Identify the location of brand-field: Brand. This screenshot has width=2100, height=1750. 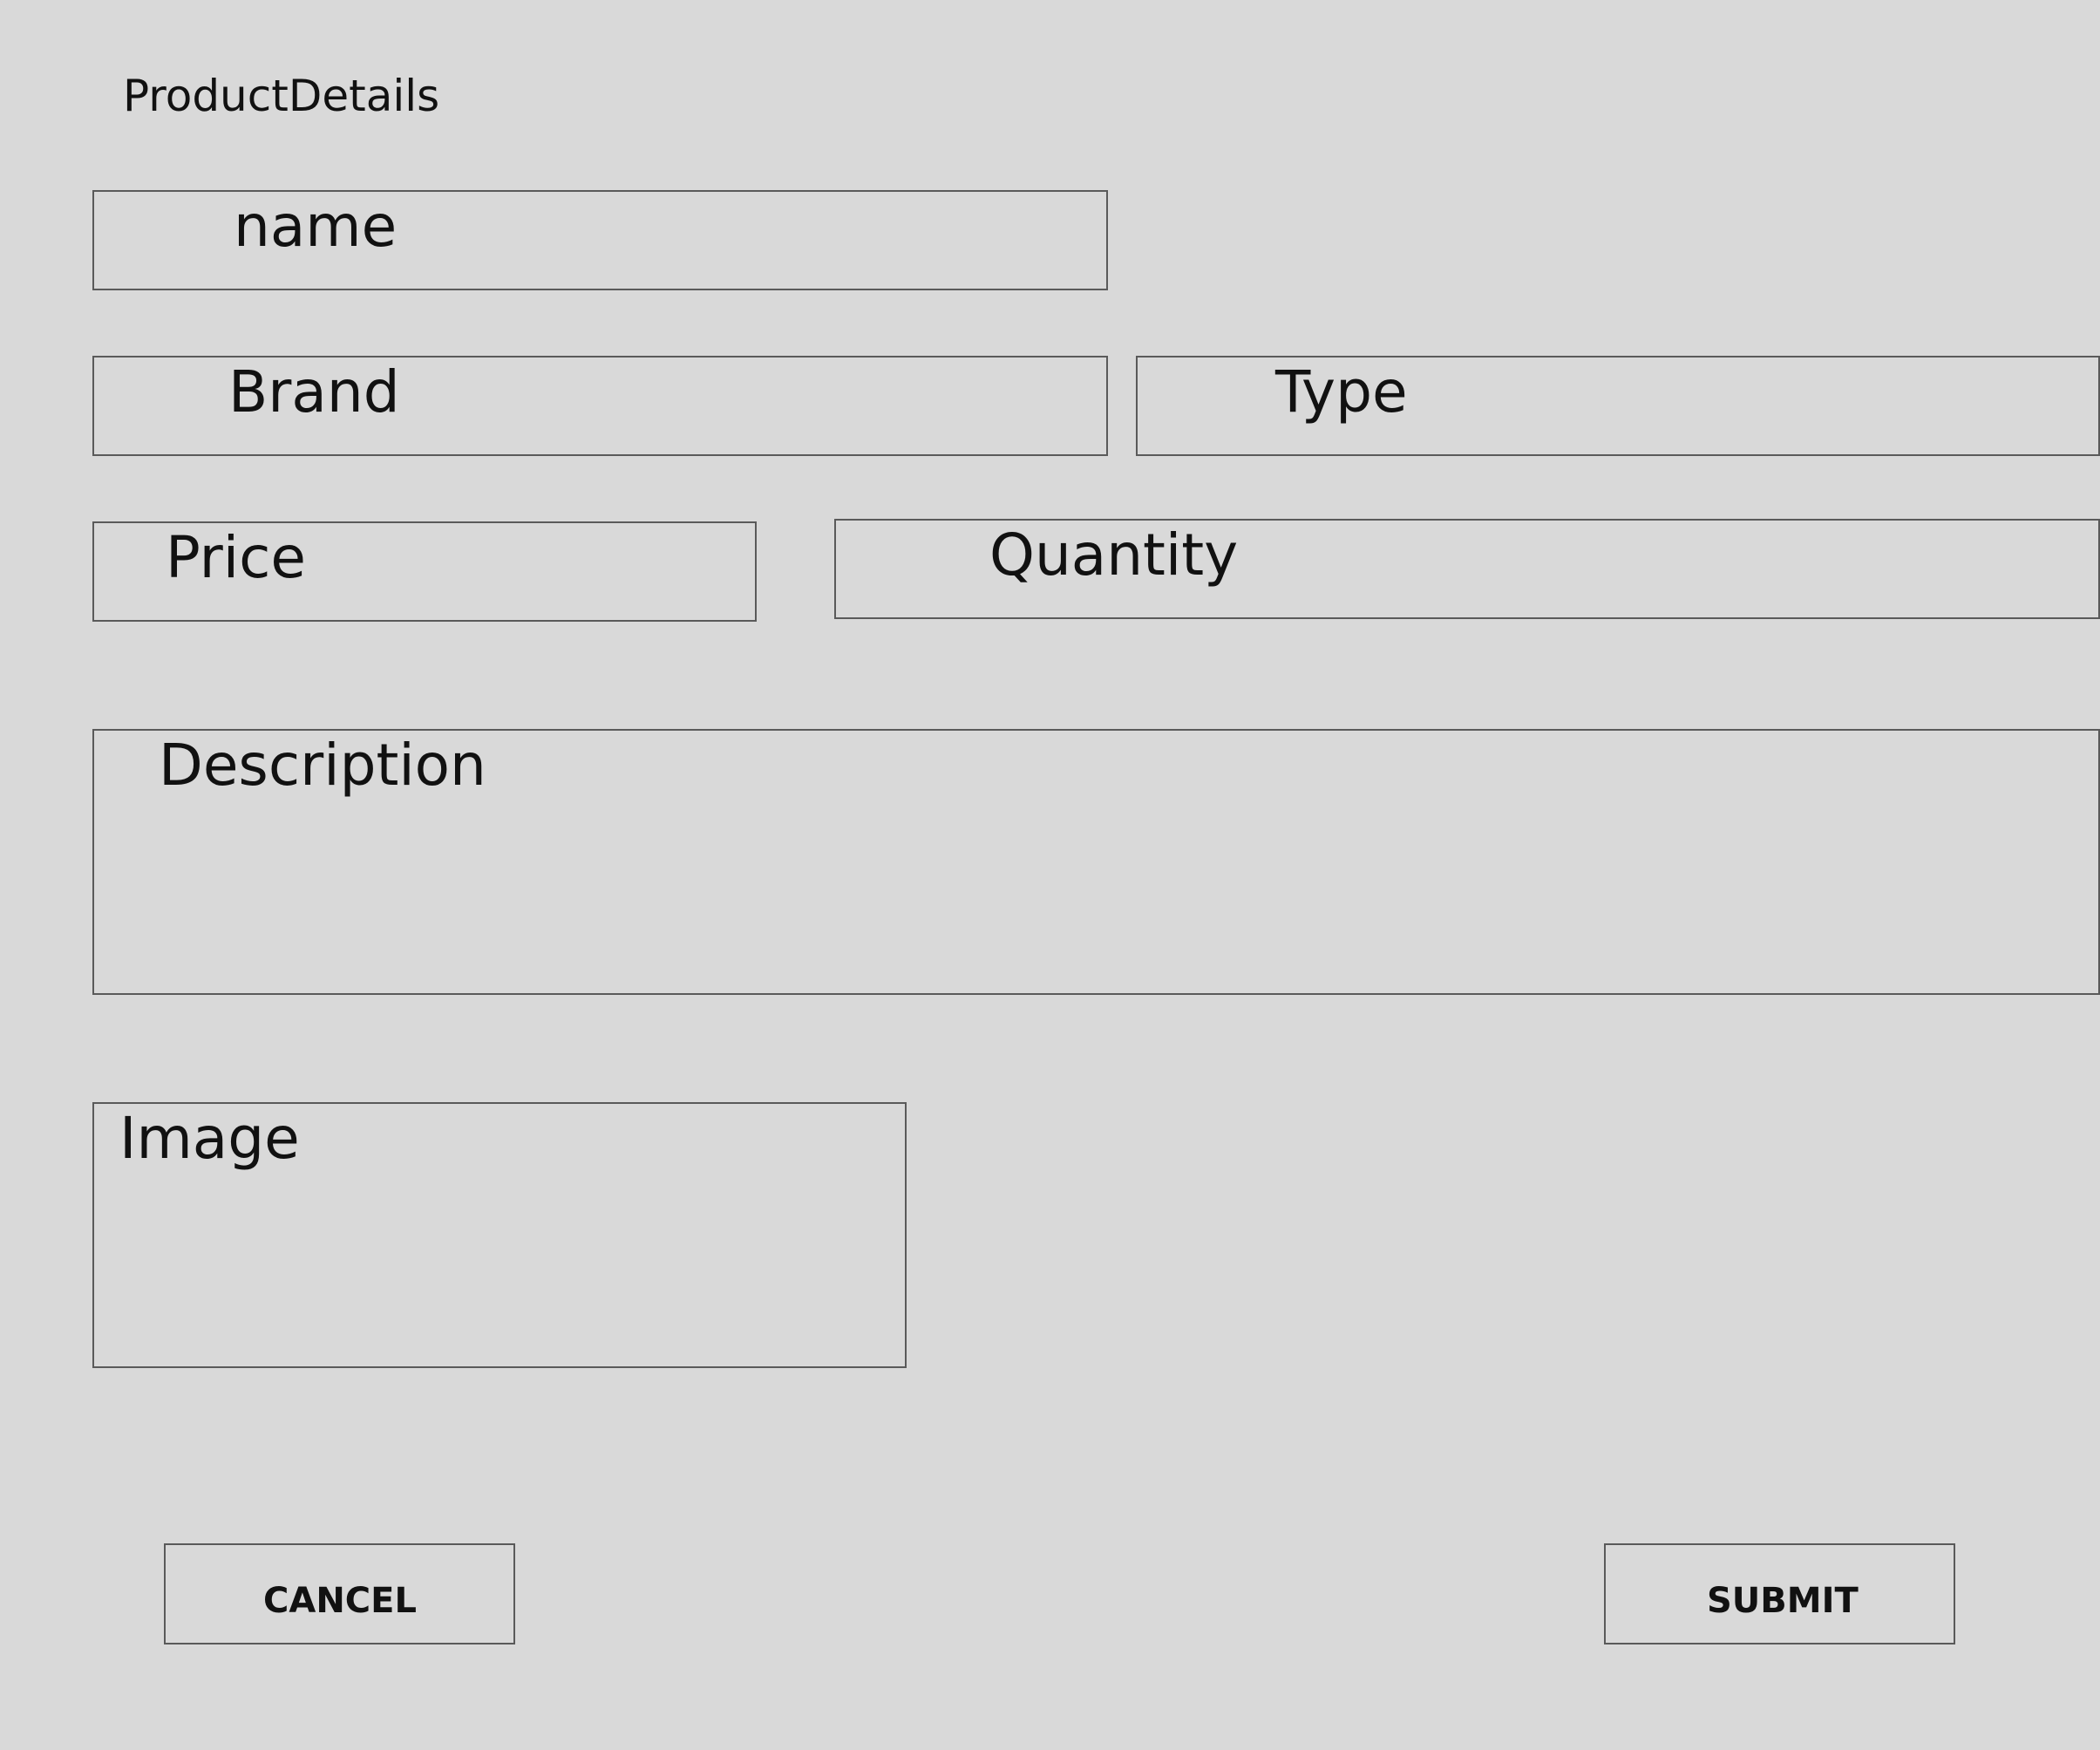
(600, 406).